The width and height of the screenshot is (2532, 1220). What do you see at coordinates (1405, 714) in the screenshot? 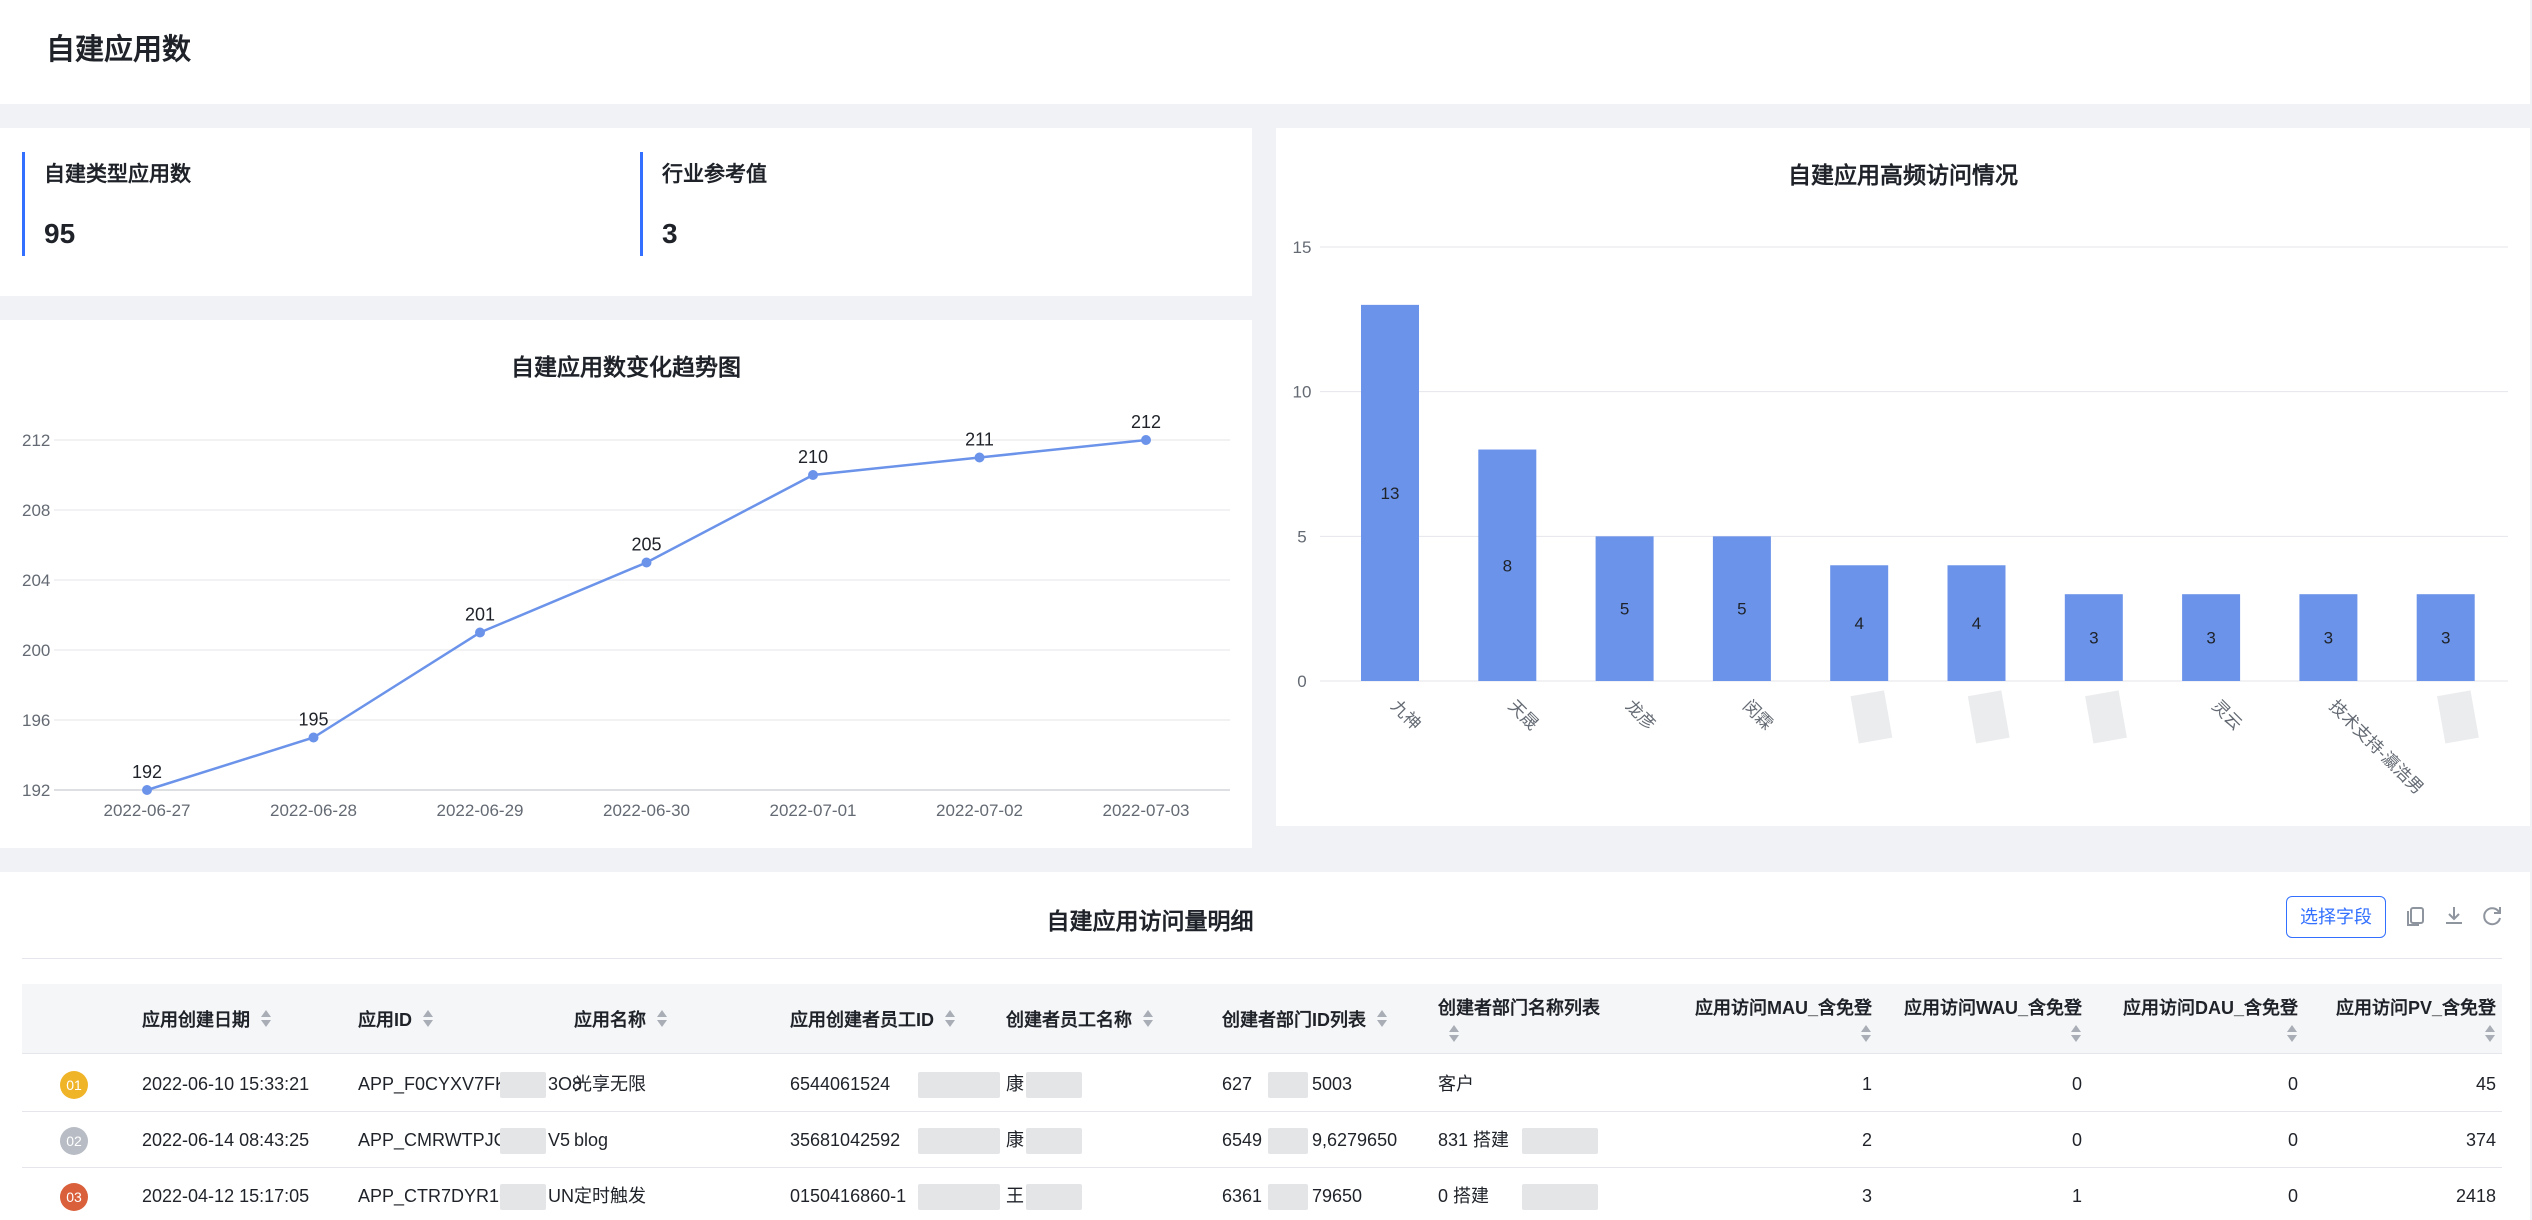
I see `x-tick-label: 九神` at bounding box center [1405, 714].